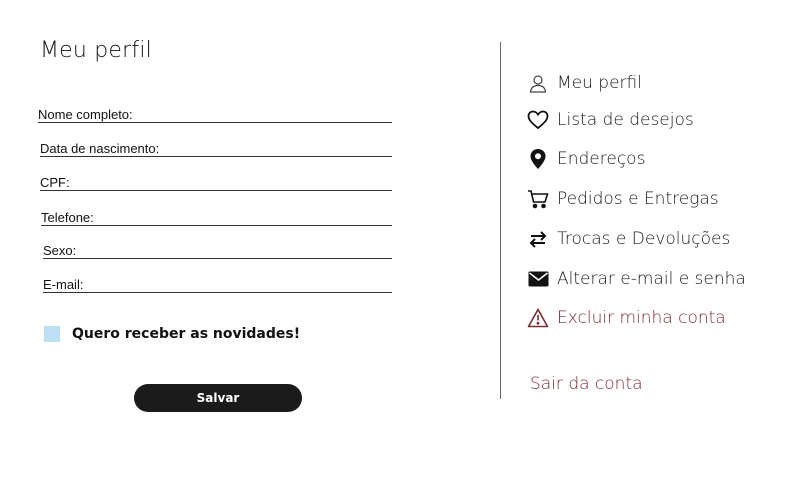 The image size is (787, 494). I want to click on sidebar-item-addresses: Endereços, so click(586, 159).